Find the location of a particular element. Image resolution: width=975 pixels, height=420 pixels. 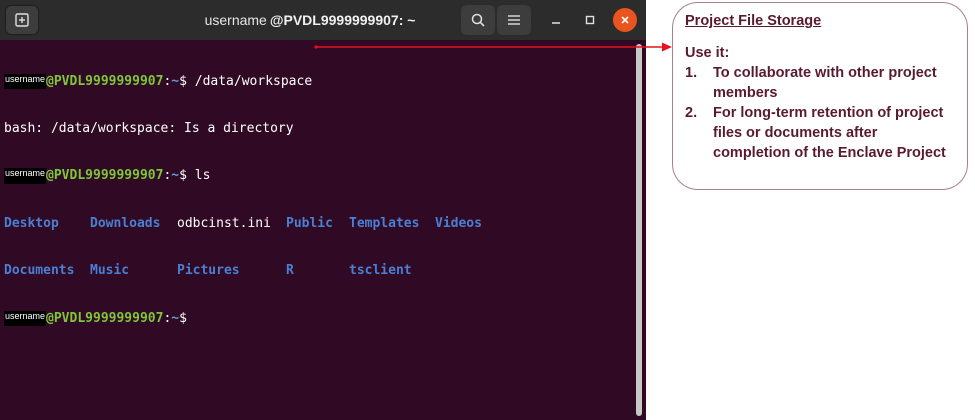

ls-entry: Videos is located at coordinates (458, 223).